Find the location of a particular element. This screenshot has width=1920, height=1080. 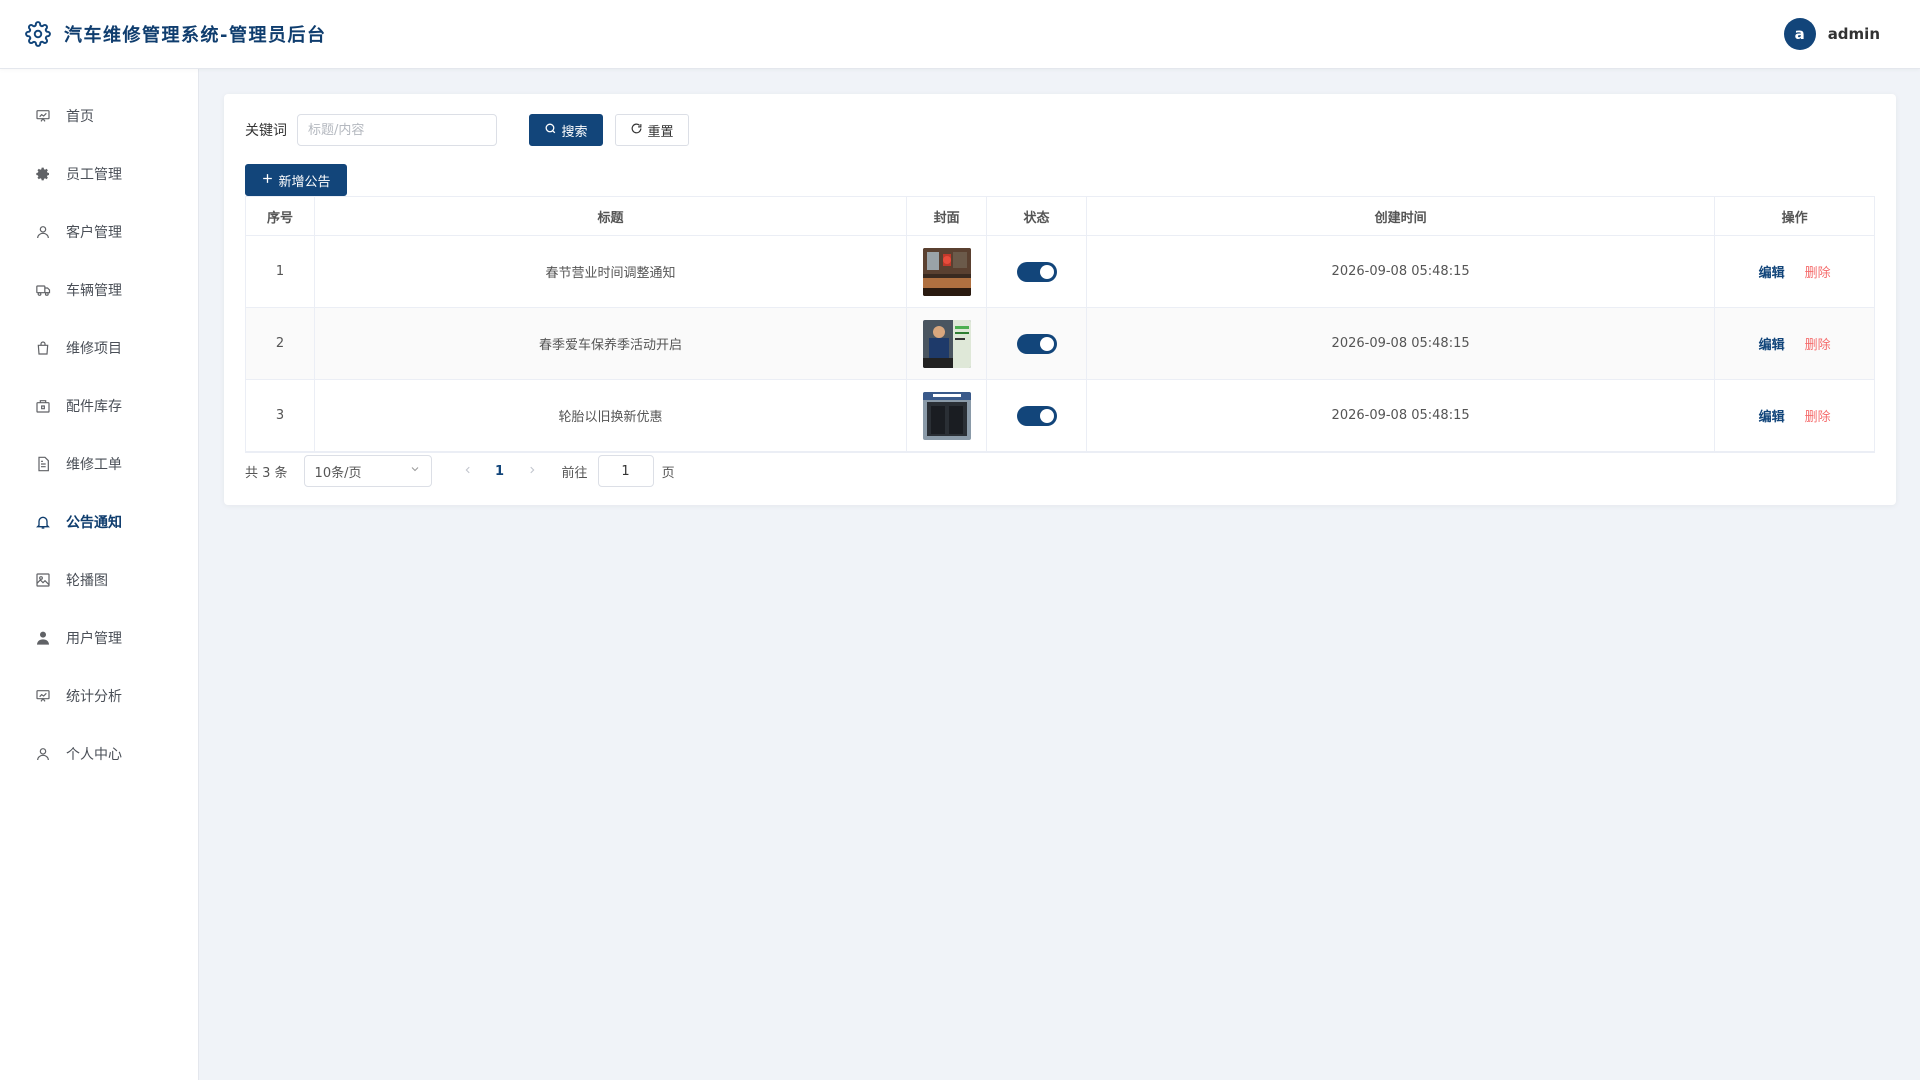

chevron-right-icon is located at coordinates (532, 471).